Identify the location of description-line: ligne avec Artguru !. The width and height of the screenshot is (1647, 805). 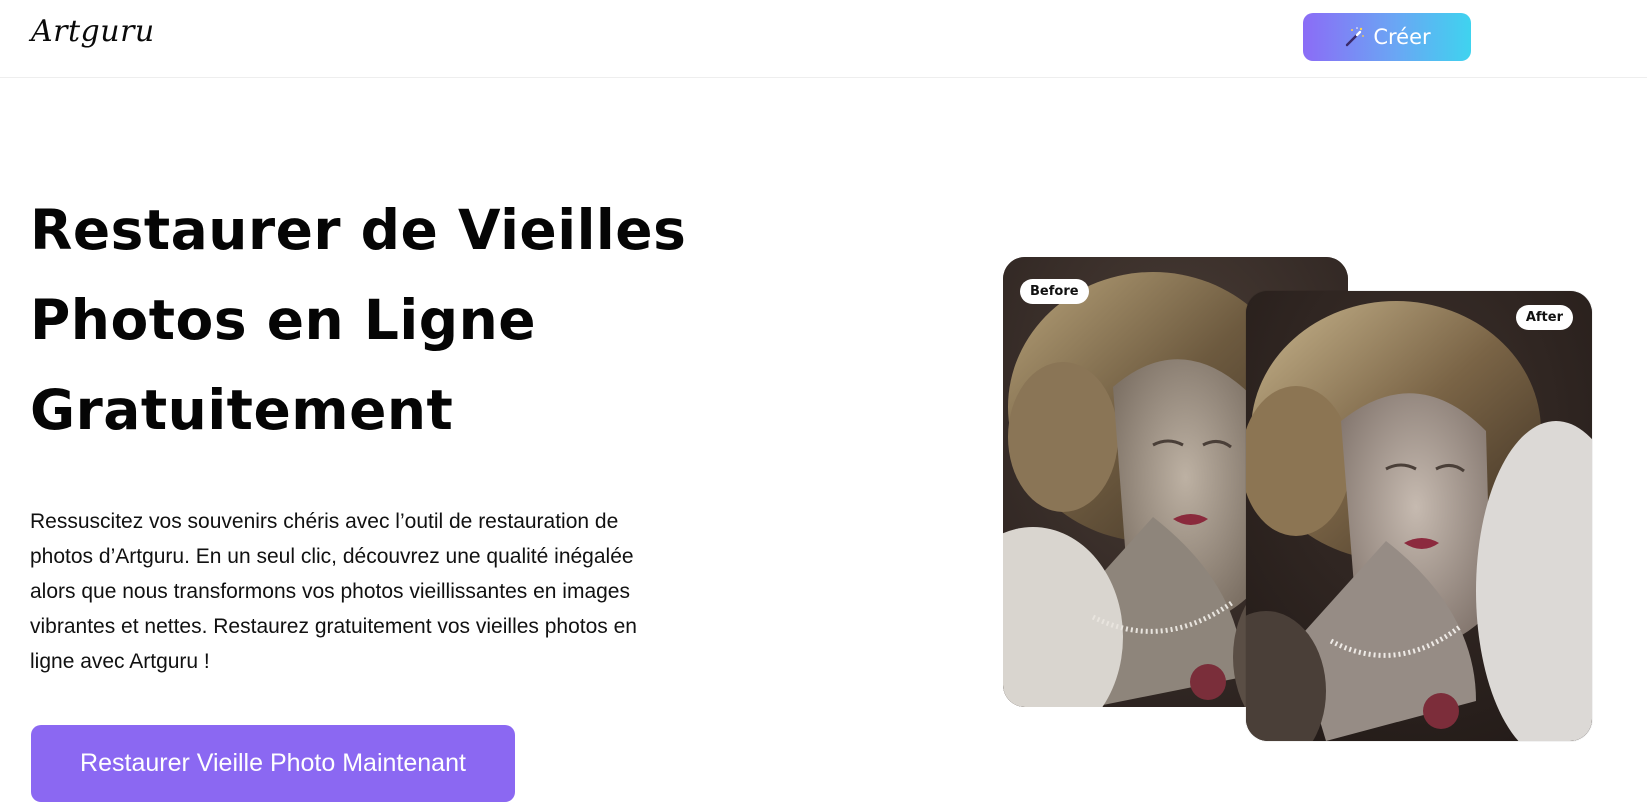
(120, 661).